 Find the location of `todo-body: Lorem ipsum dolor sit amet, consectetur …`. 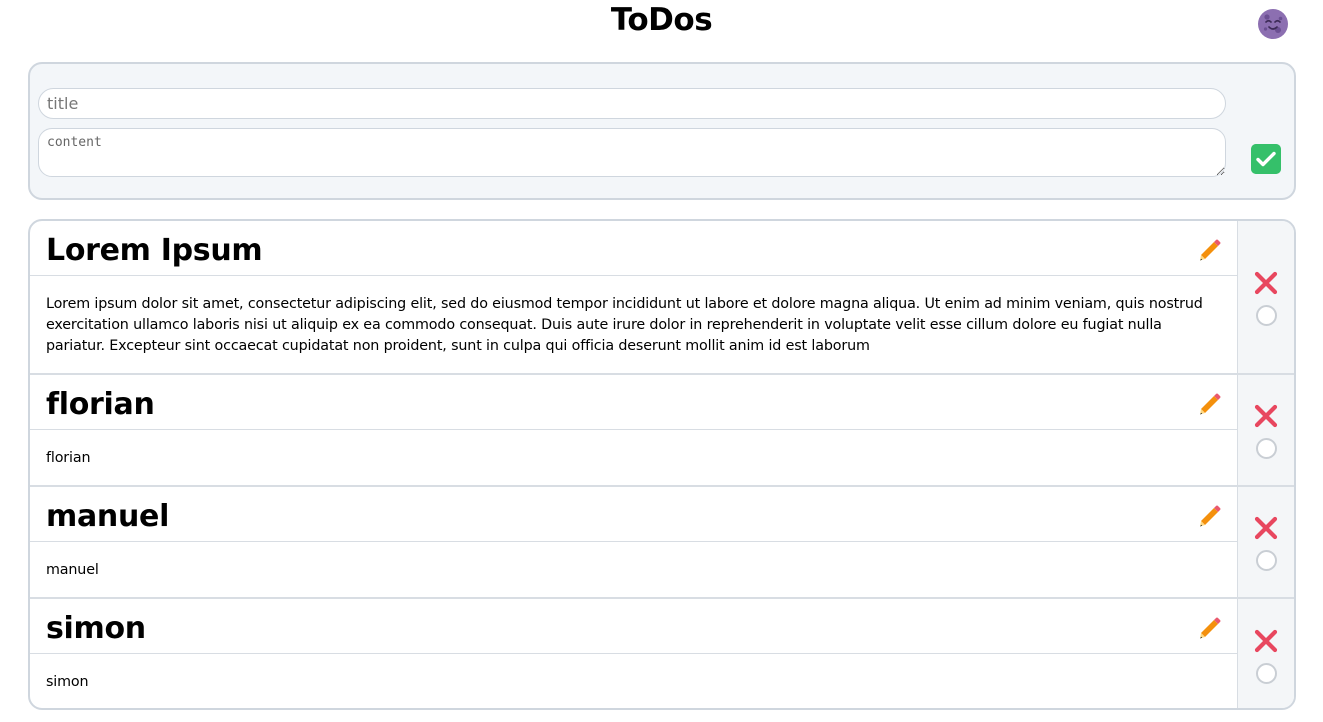

todo-body: Lorem ipsum dolor sit amet, consectetur … is located at coordinates (624, 325).